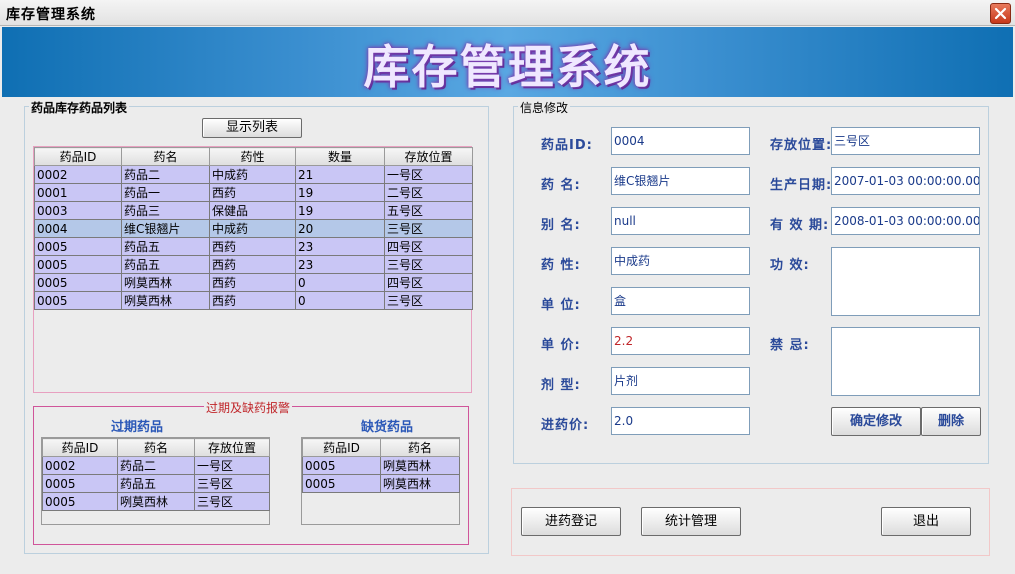  I want to click on shortage-table: 药品ID 药名 0005 咧莫西林 0005 咧莫西林, so click(381, 465).